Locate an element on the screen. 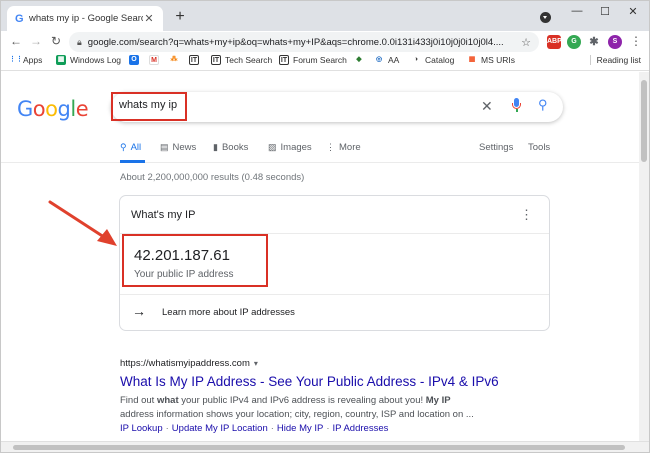 The width and height of the screenshot is (650, 453). tab-books: ▮ Books is located at coordinates (230, 147).